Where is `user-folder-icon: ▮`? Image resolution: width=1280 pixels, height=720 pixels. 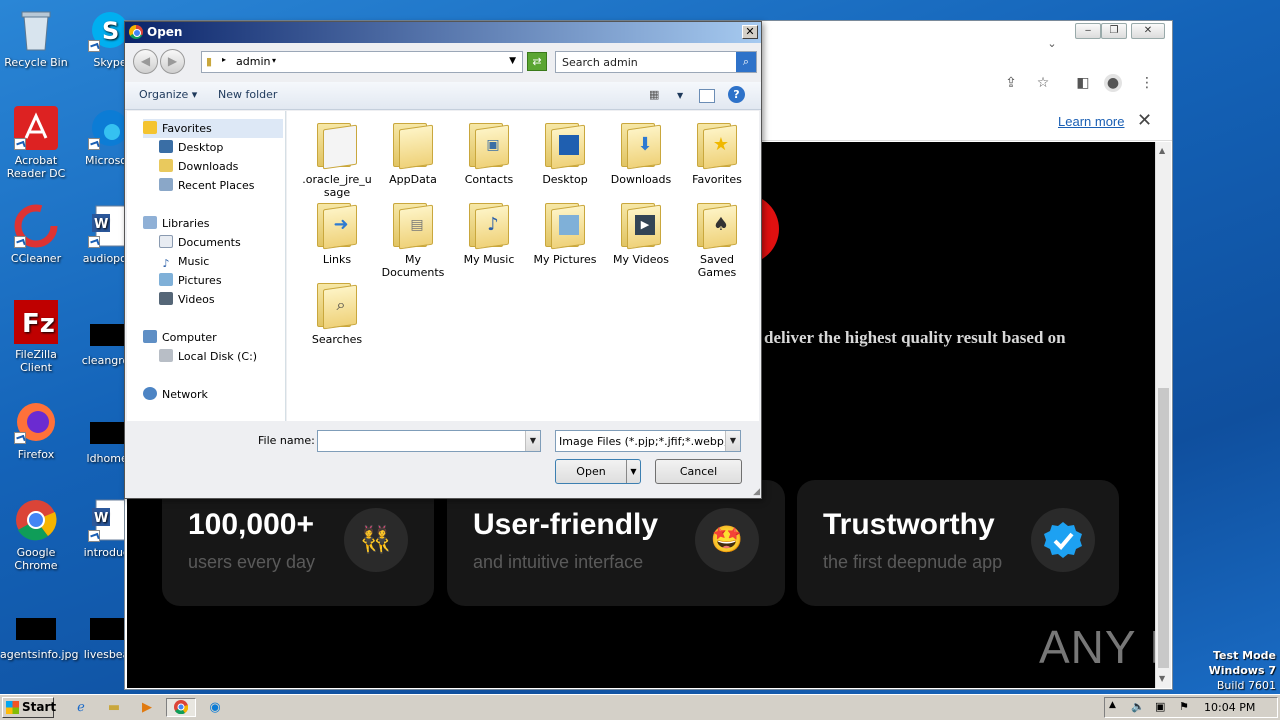 user-folder-icon: ▮ is located at coordinates (209, 61).